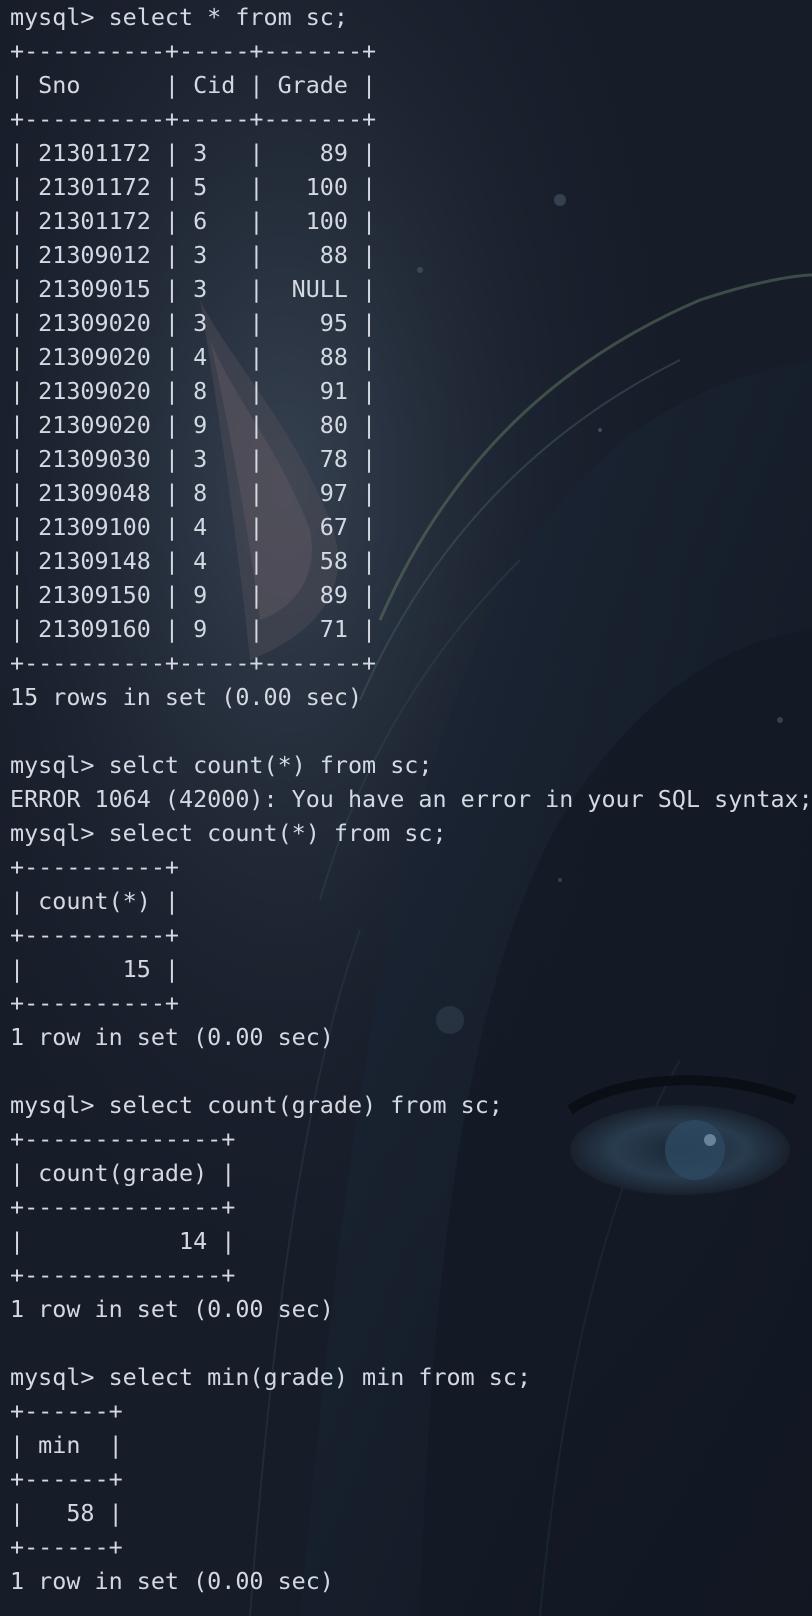 The height and width of the screenshot is (1616, 812). Describe the element at coordinates (193, 153) in the screenshot. I see `terminal-line: | 21301172 | 3 | 89 |` at that location.